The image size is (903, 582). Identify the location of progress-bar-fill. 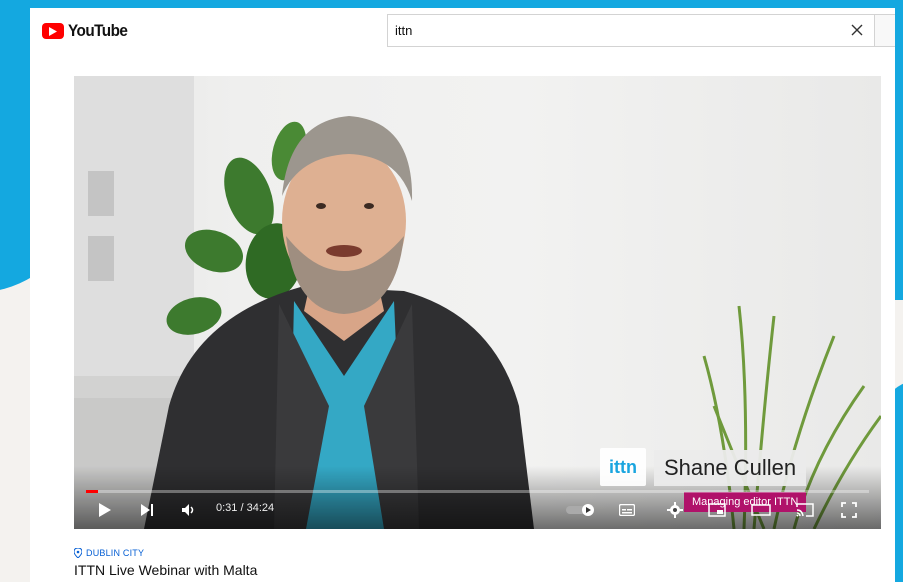
(92, 491).